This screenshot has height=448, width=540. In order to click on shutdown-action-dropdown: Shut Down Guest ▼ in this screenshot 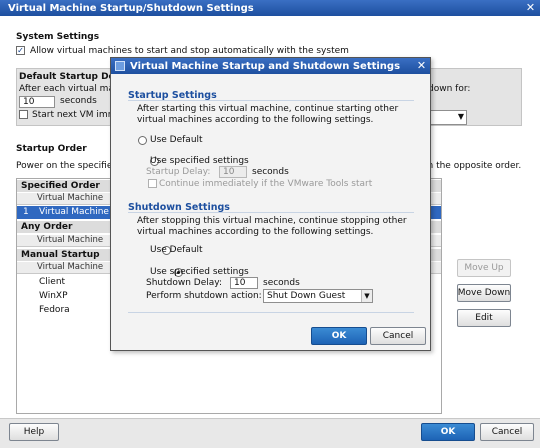, I will do `click(318, 296)`.